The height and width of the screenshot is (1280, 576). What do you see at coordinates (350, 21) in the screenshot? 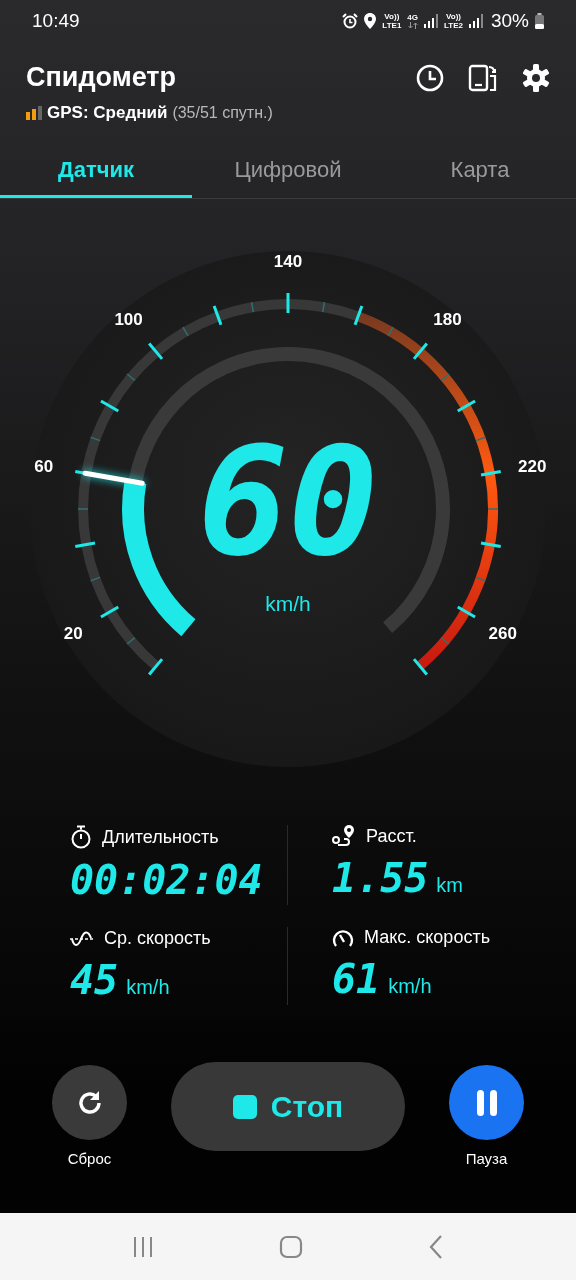
I see `alarm-icon` at bounding box center [350, 21].